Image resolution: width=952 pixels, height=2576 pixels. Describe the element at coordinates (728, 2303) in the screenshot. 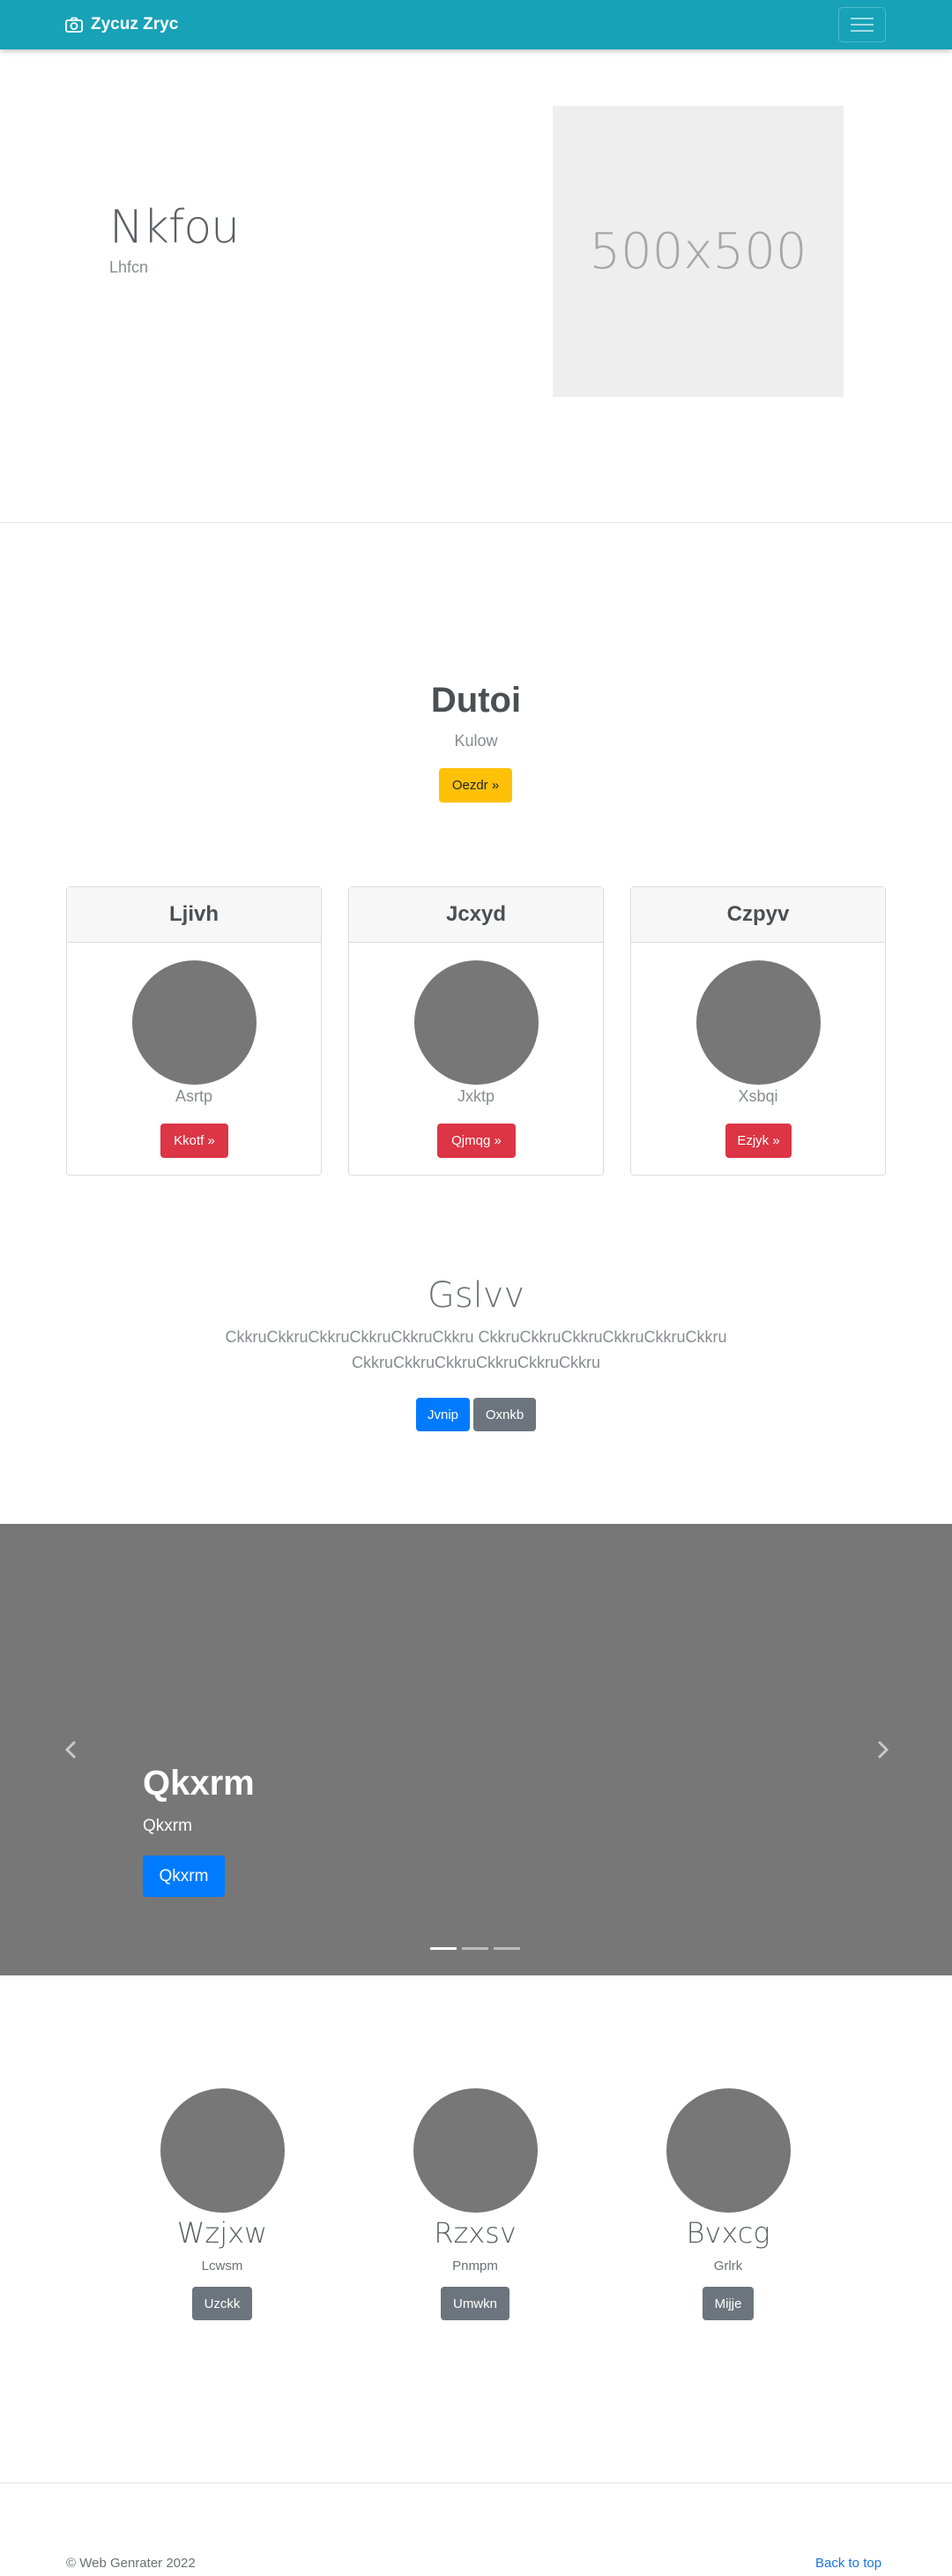

I see `feature-button: Mijje` at that location.